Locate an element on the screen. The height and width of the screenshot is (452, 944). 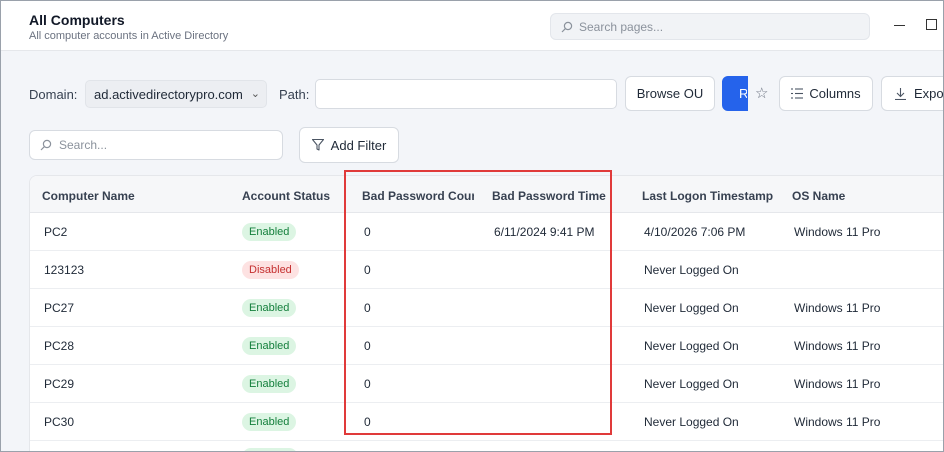
cell-computer-name: PC30 is located at coordinates (59, 422).